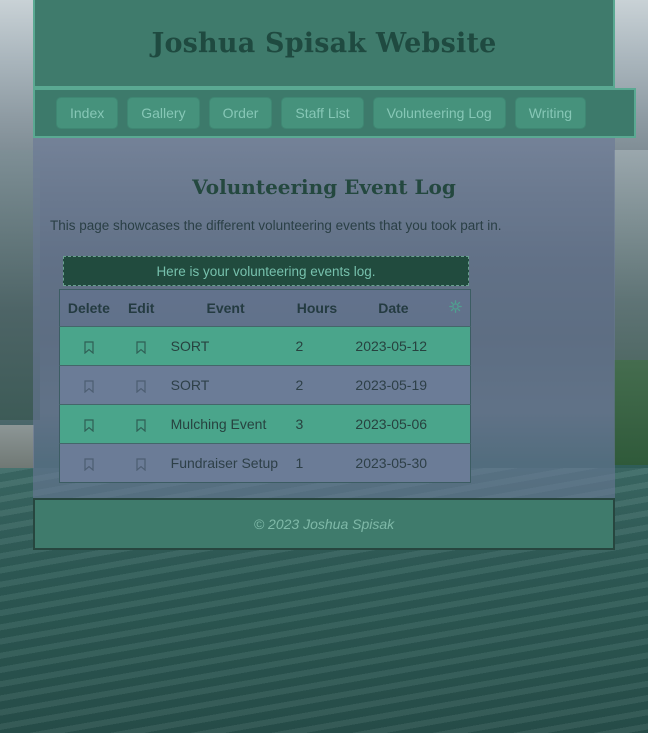  Describe the element at coordinates (226, 463) in the screenshot. I see `event-cell: Fundraiser Setup` at that location.